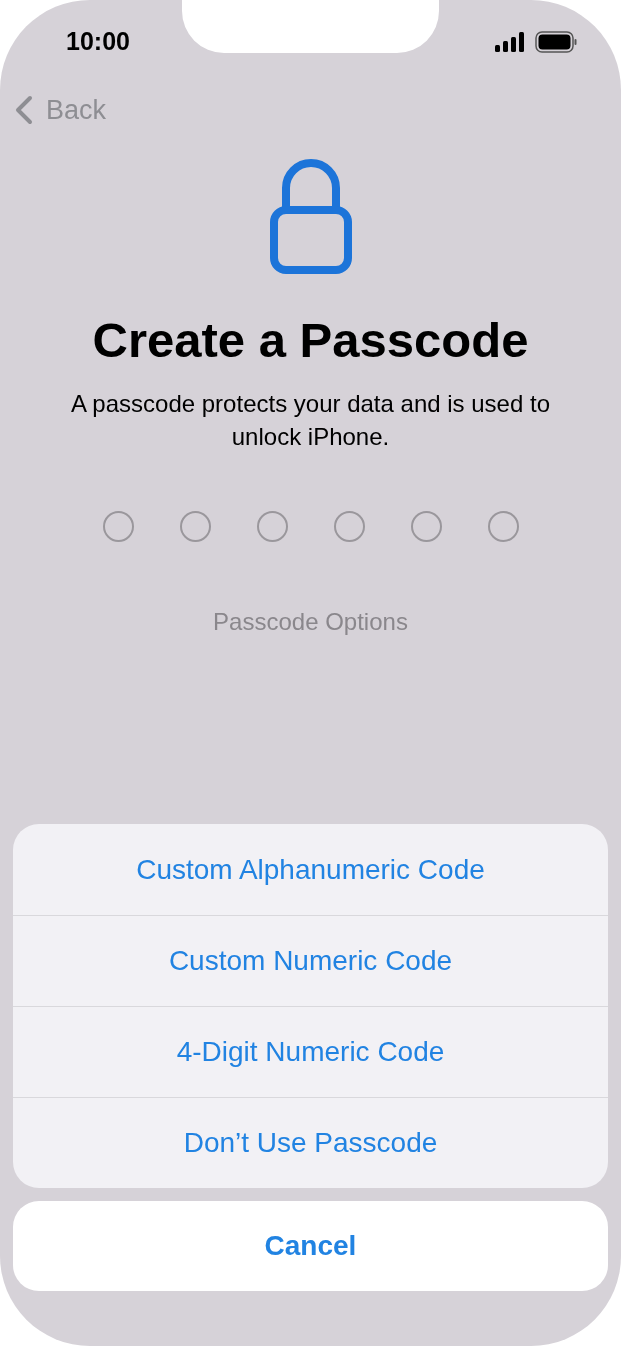  I want to click on back-button: Back, so click(60, 110).